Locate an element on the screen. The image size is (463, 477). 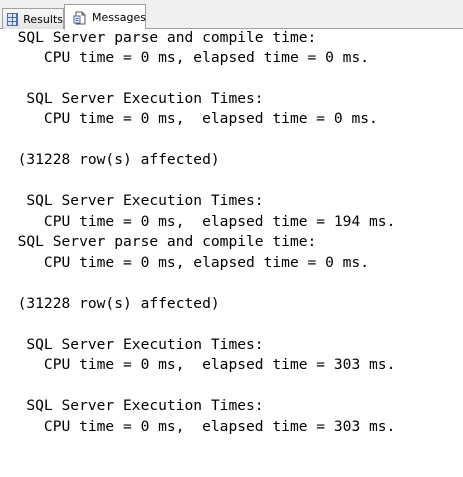
tab-results: Results is located at coordinates (33, 18).